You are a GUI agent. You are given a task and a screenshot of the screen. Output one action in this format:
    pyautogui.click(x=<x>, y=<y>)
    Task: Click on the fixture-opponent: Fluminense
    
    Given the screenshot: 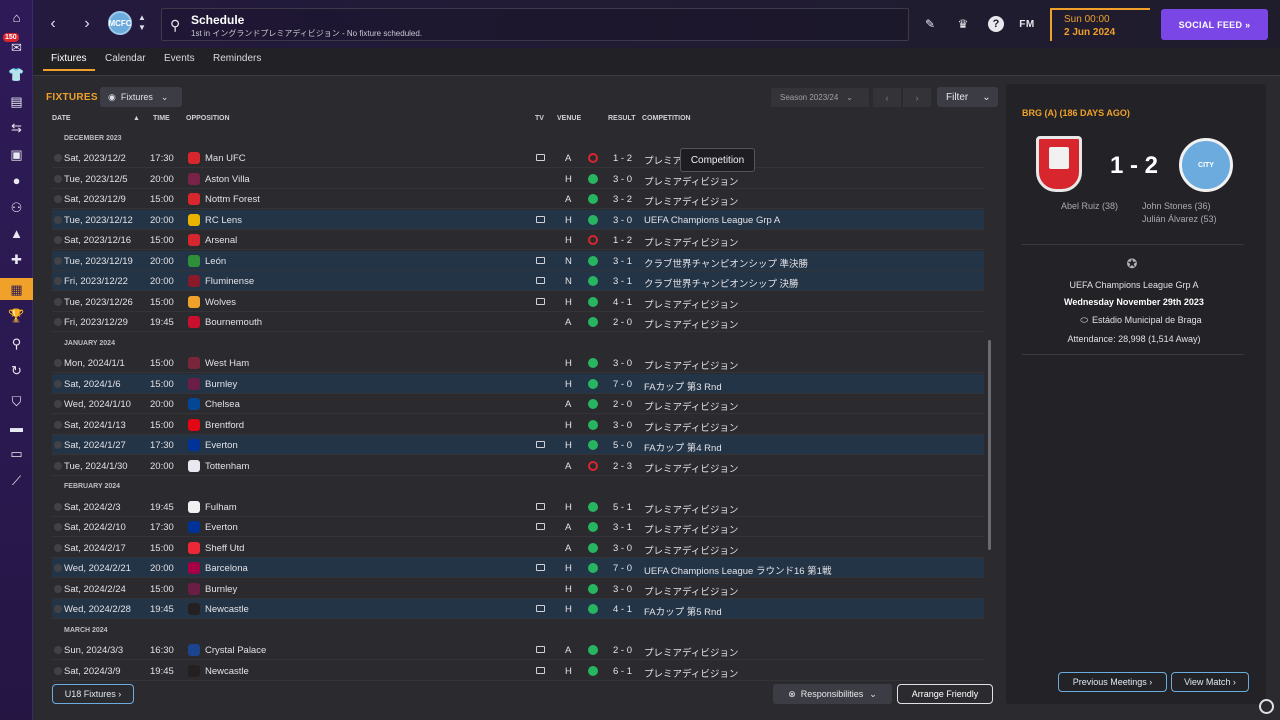 What is the action you would take?
    pyautogui.click(x=229, y=281)
    